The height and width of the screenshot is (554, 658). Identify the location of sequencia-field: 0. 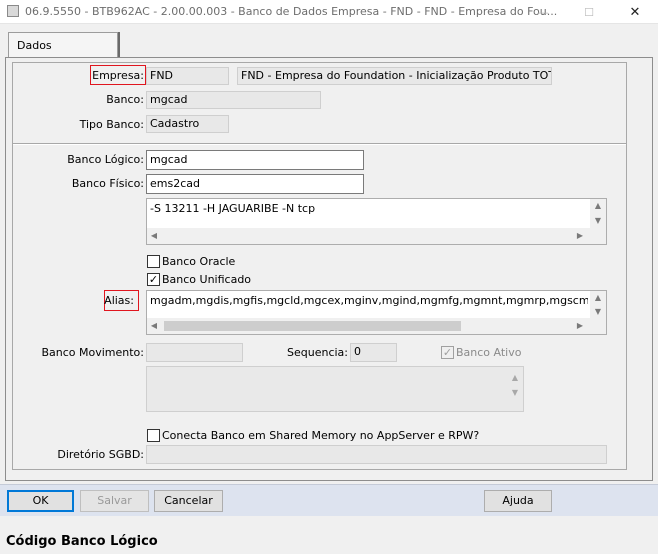
(373, 352).